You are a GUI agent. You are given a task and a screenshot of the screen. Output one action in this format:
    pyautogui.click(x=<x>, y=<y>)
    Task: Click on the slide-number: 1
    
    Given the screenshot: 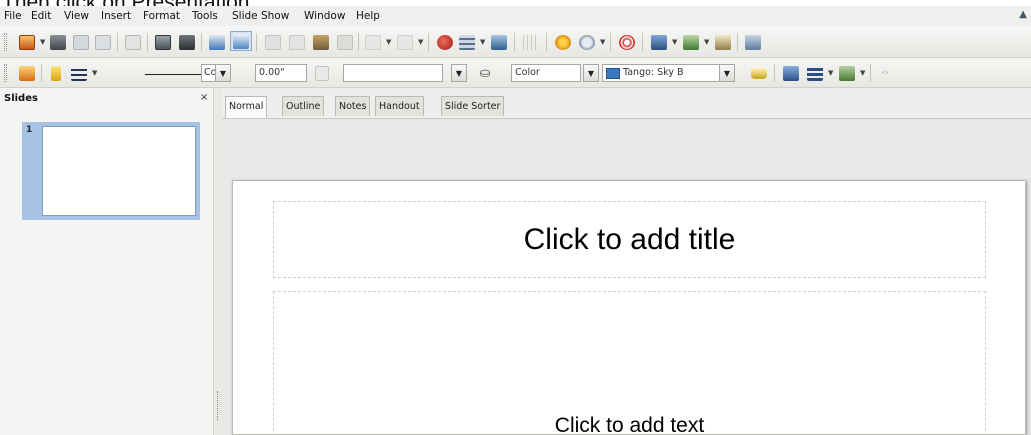 What is the action you would take?
    pyautogui.click(x=29, y=130)
    